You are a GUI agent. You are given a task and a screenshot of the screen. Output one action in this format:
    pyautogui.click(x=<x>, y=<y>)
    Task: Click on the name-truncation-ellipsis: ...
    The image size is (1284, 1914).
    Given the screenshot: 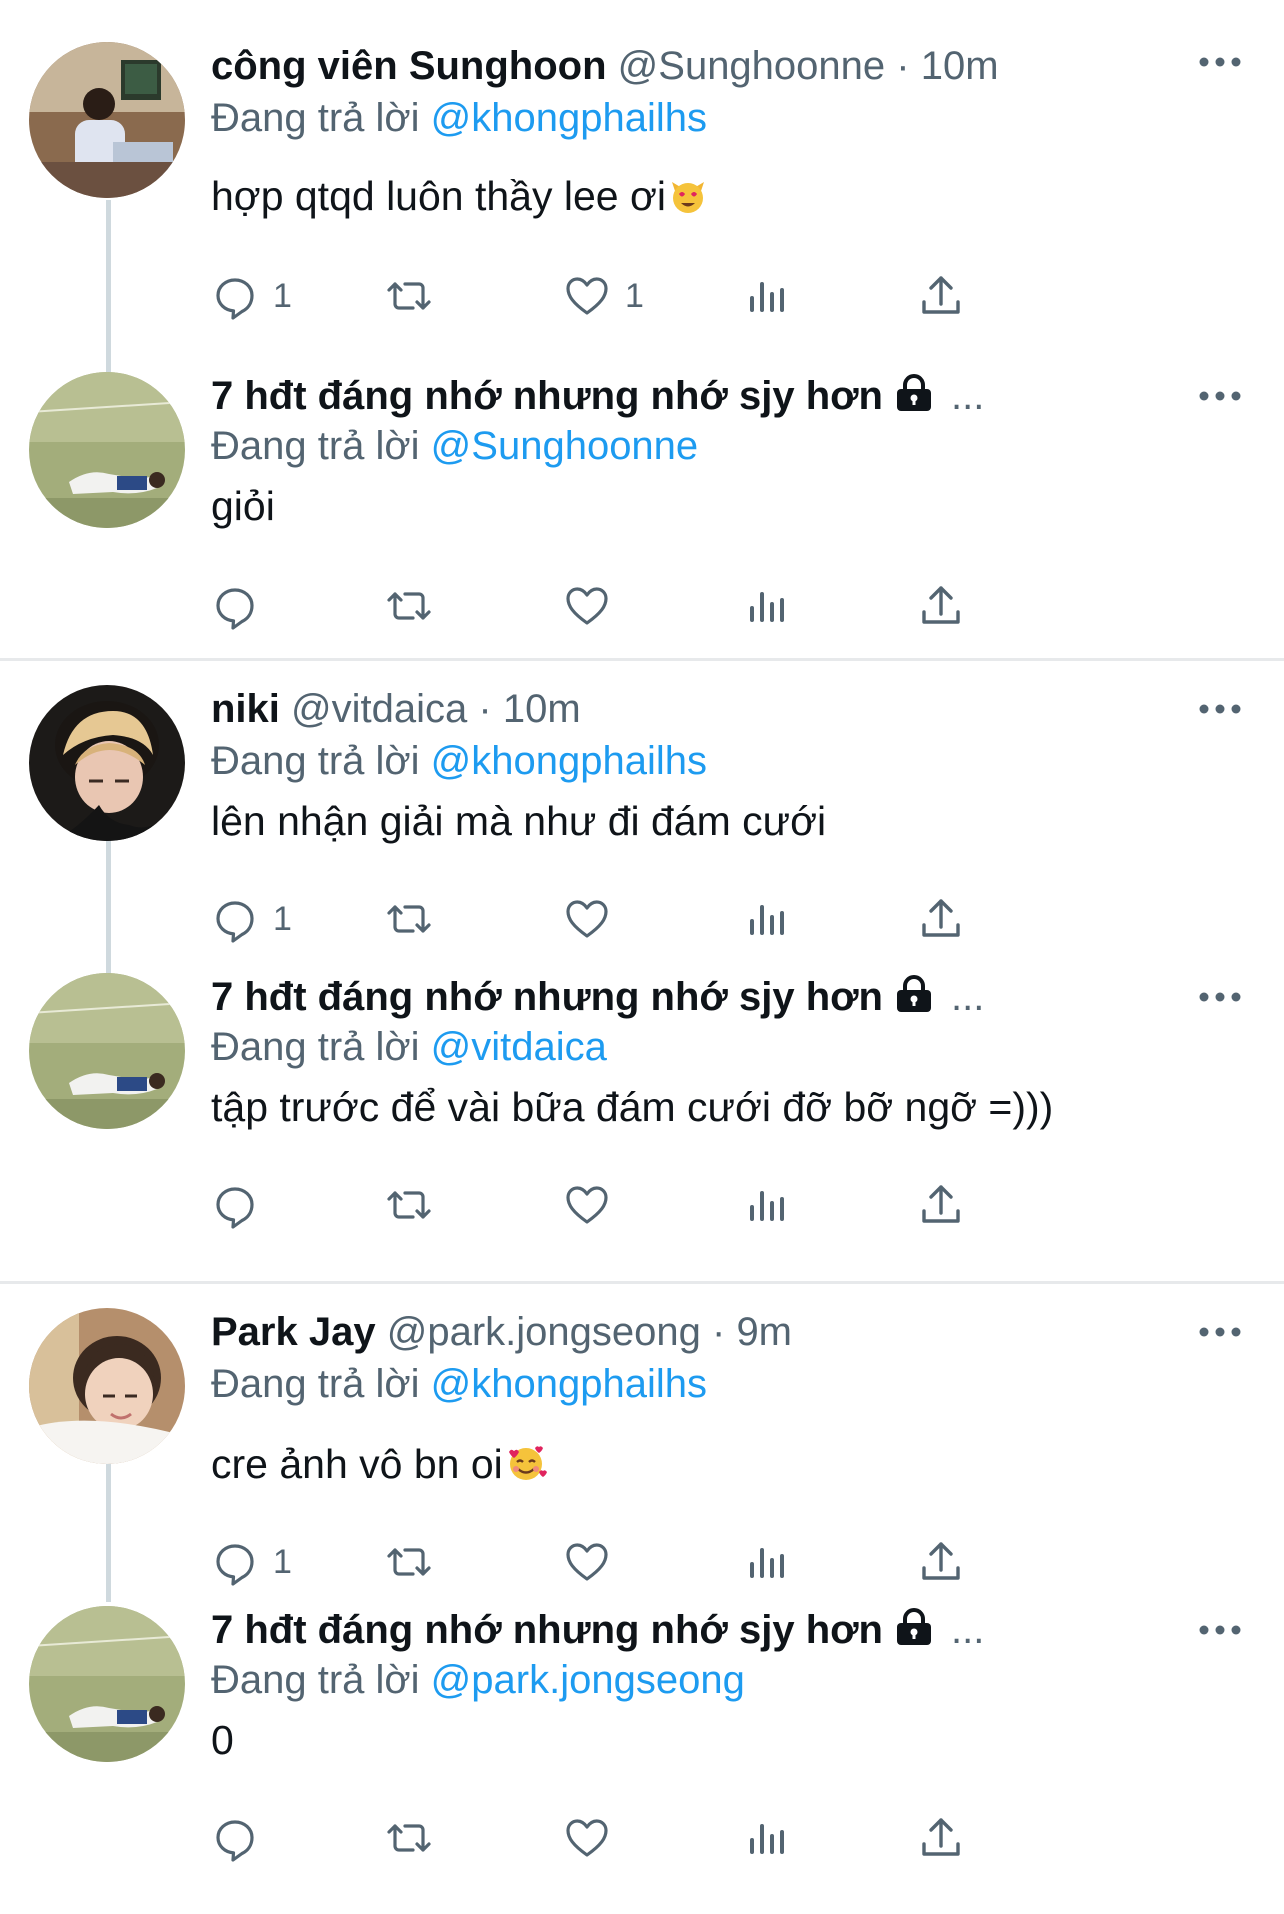 What is the action you would take?
    pyautogui.click(x=968, y=997)
    